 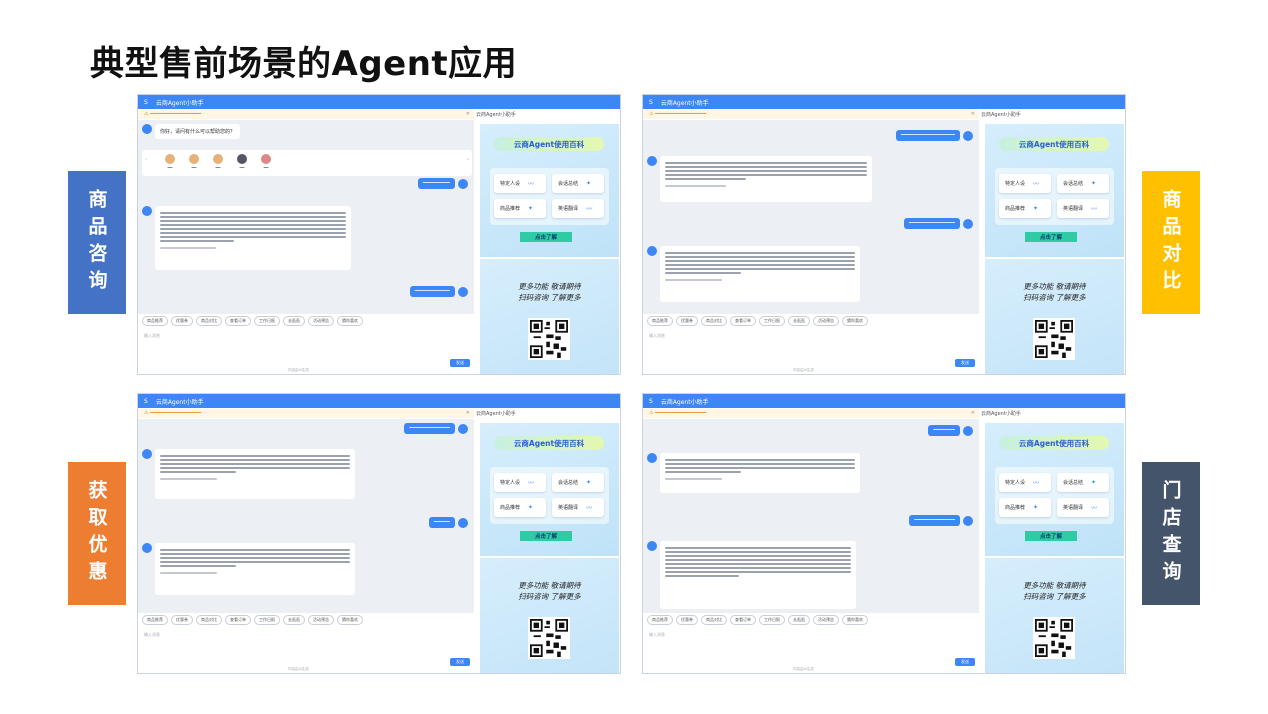 What do you see at coordinates (97, 533) in the screenshot?
I see `label-coupon: 获取优惠` at bounding box center [97, 533].